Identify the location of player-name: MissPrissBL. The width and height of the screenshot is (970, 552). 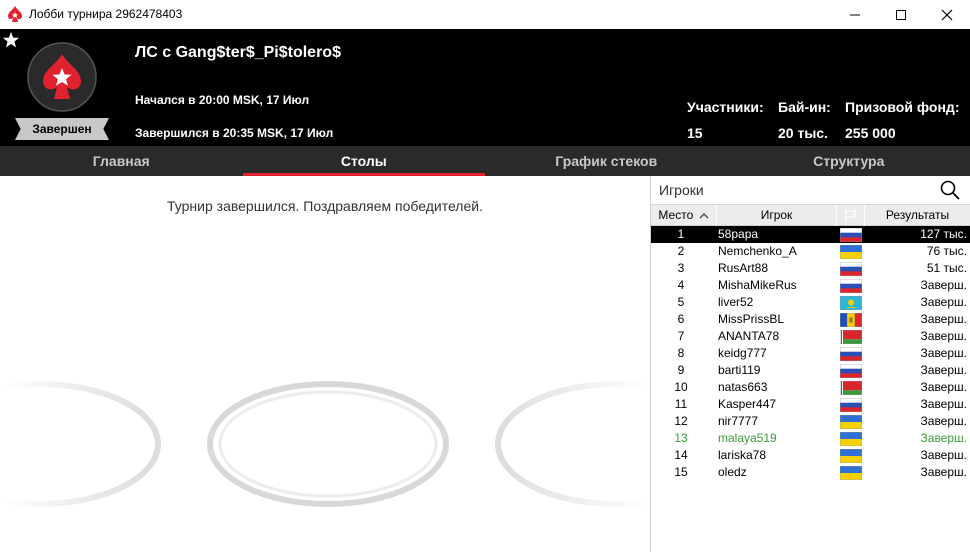
(751, 319).